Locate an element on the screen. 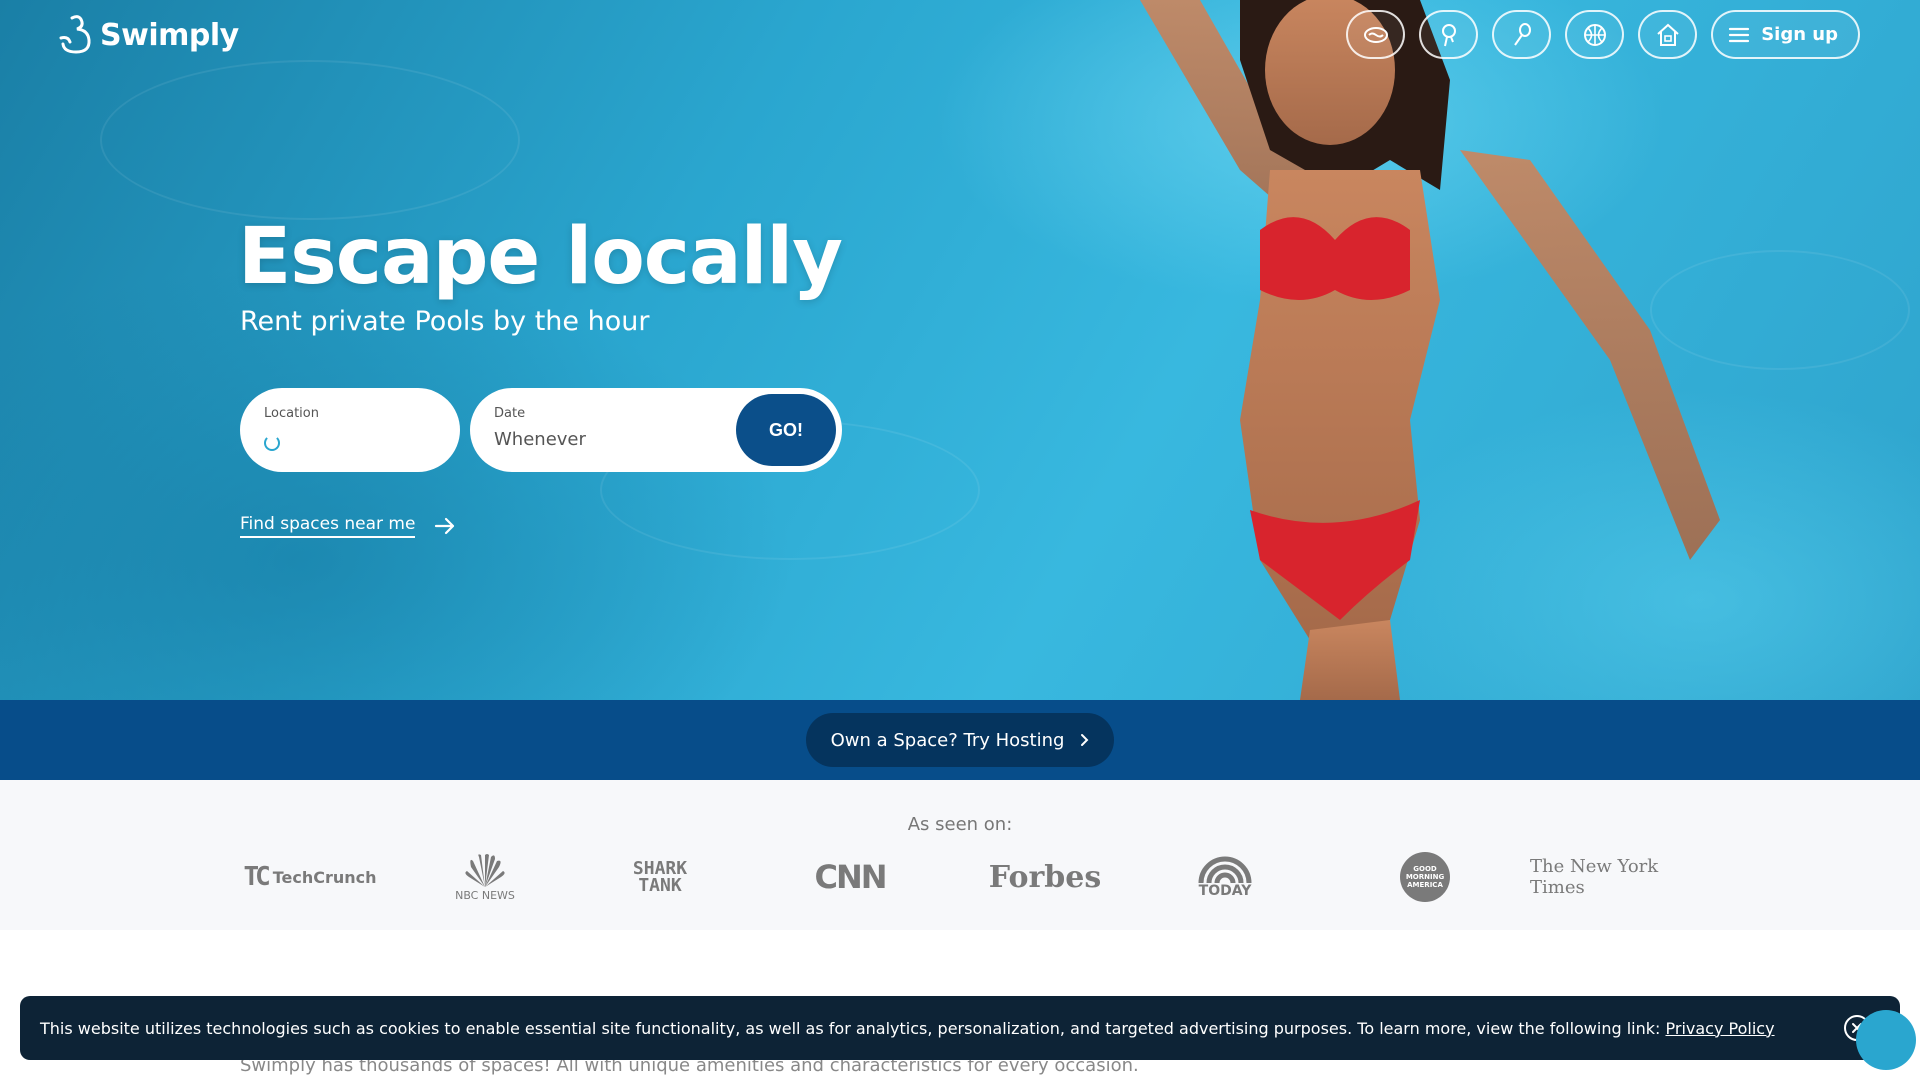 Image resolution: width=1920 pixels, height=1080 pixels. forbes-logo: Forbes is located at coordinates (1045, 877).